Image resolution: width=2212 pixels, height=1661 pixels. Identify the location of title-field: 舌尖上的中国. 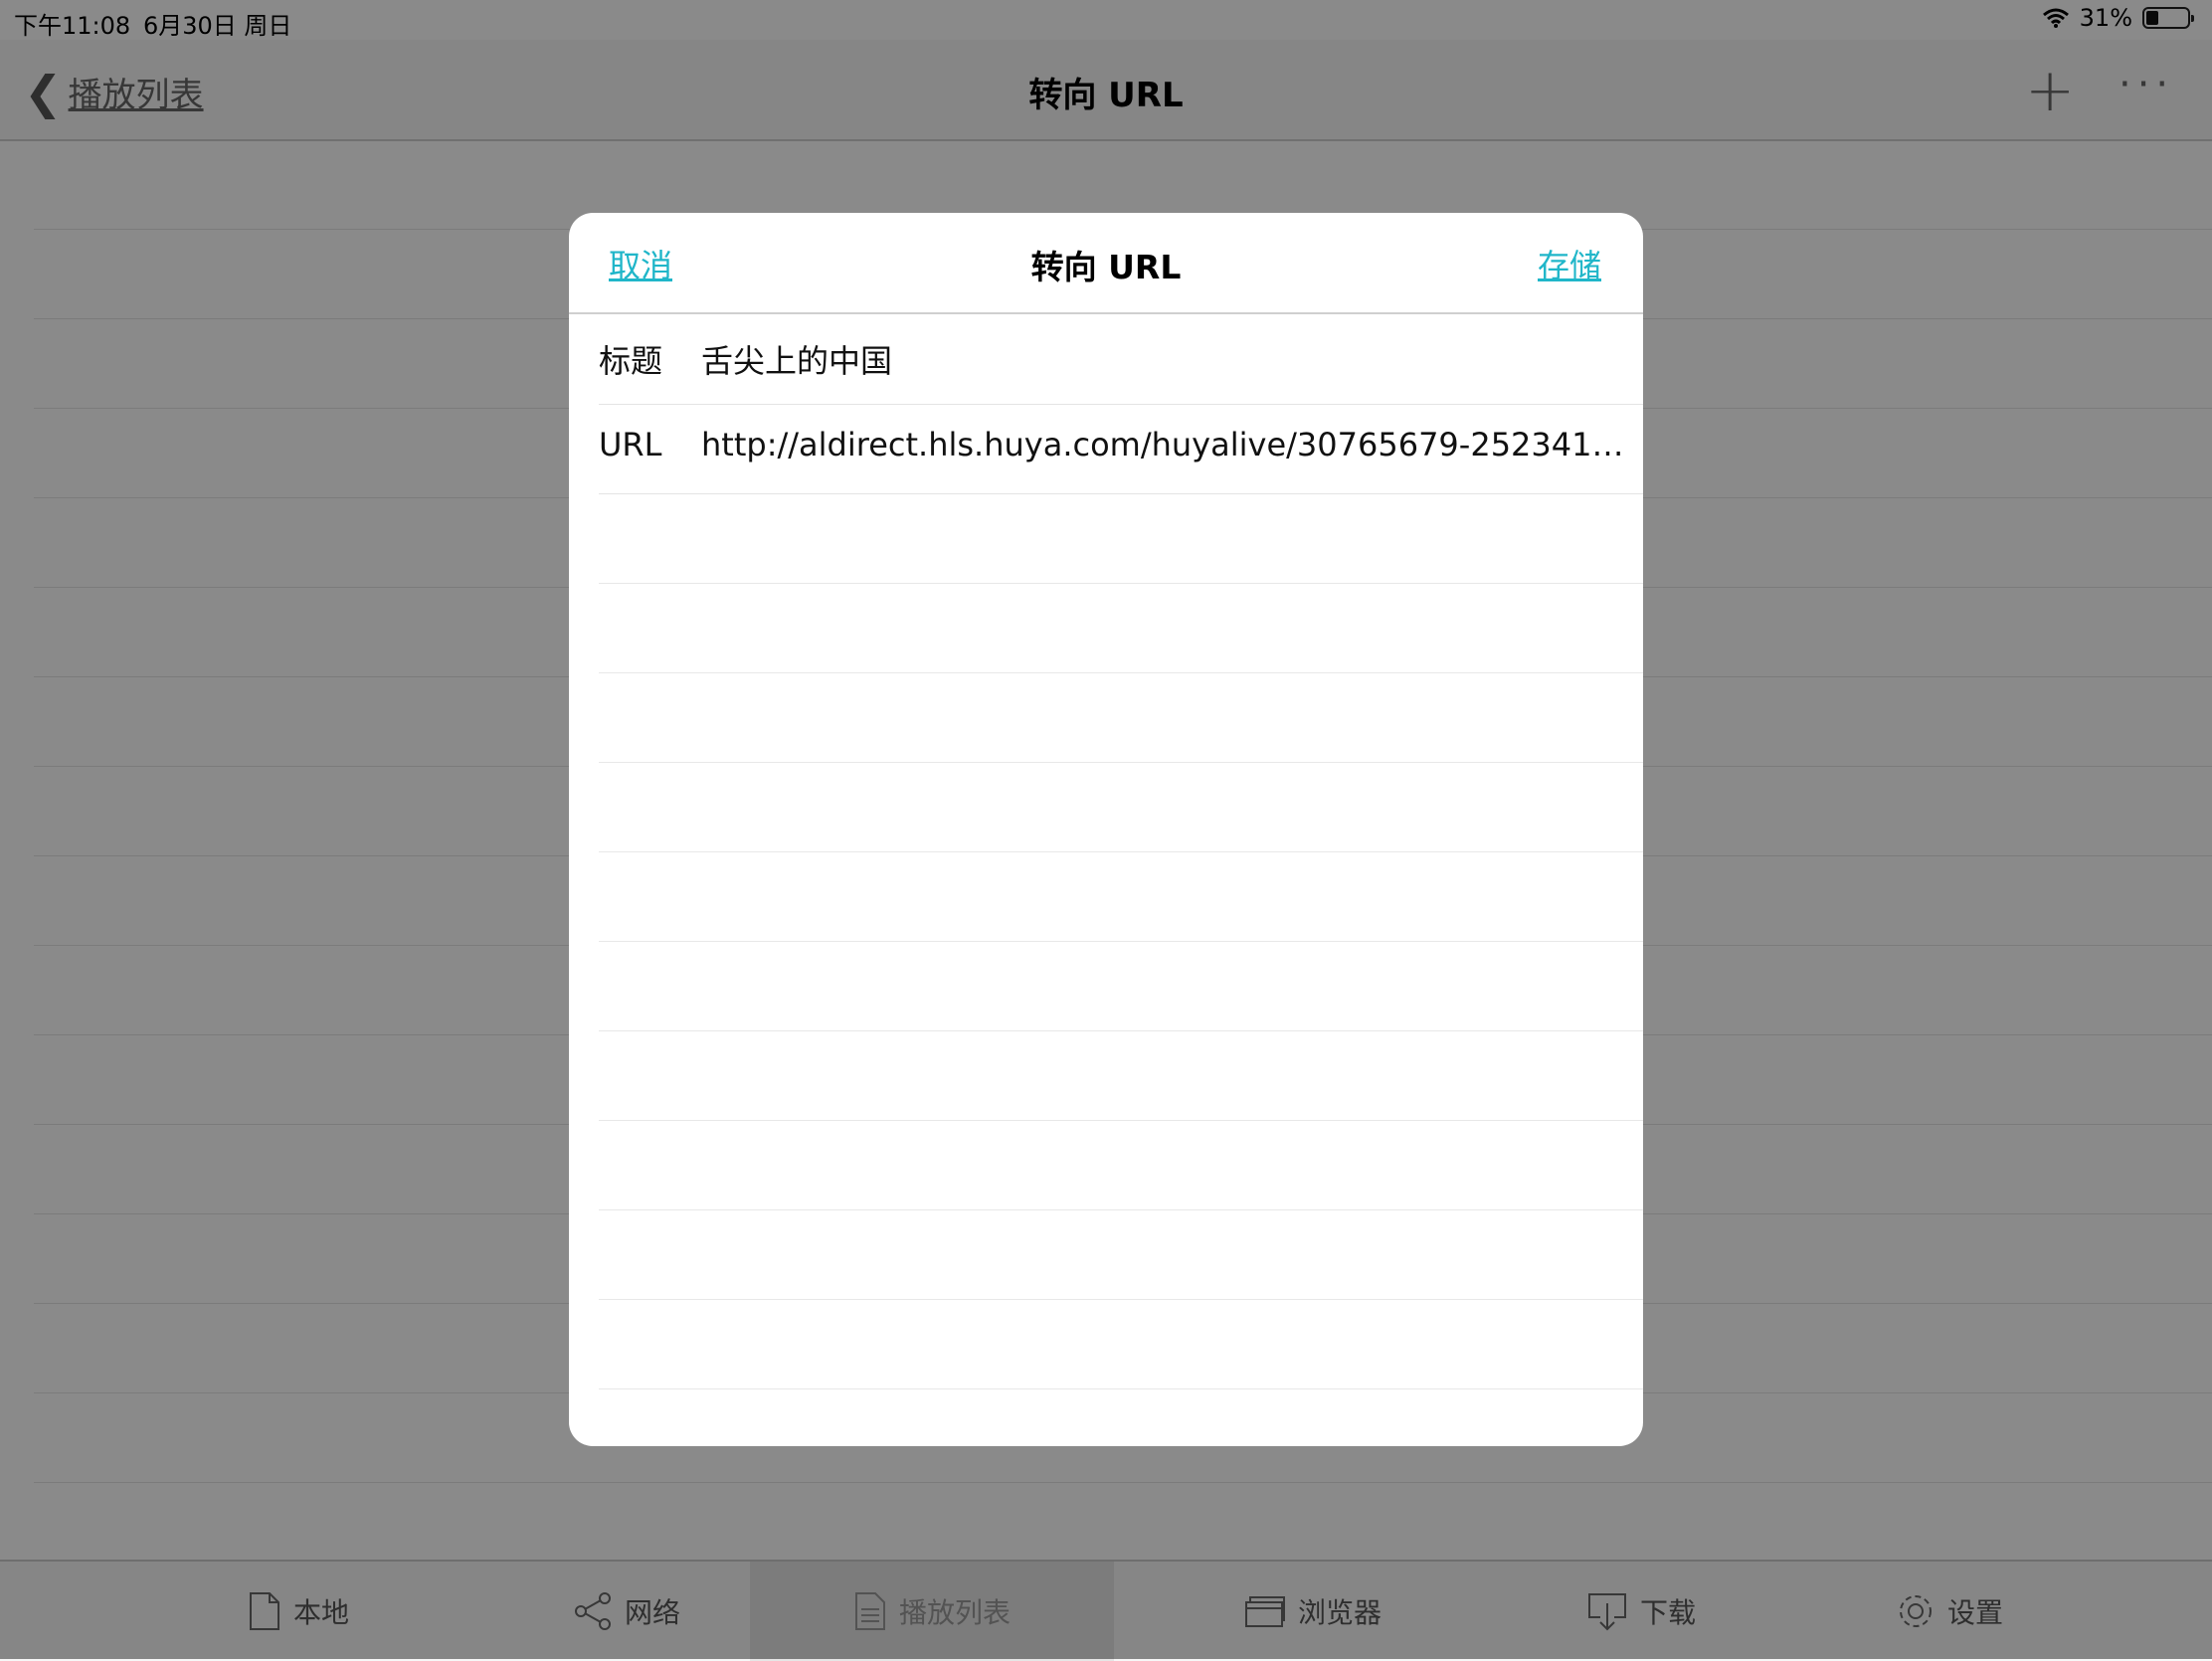
(1167, 359).